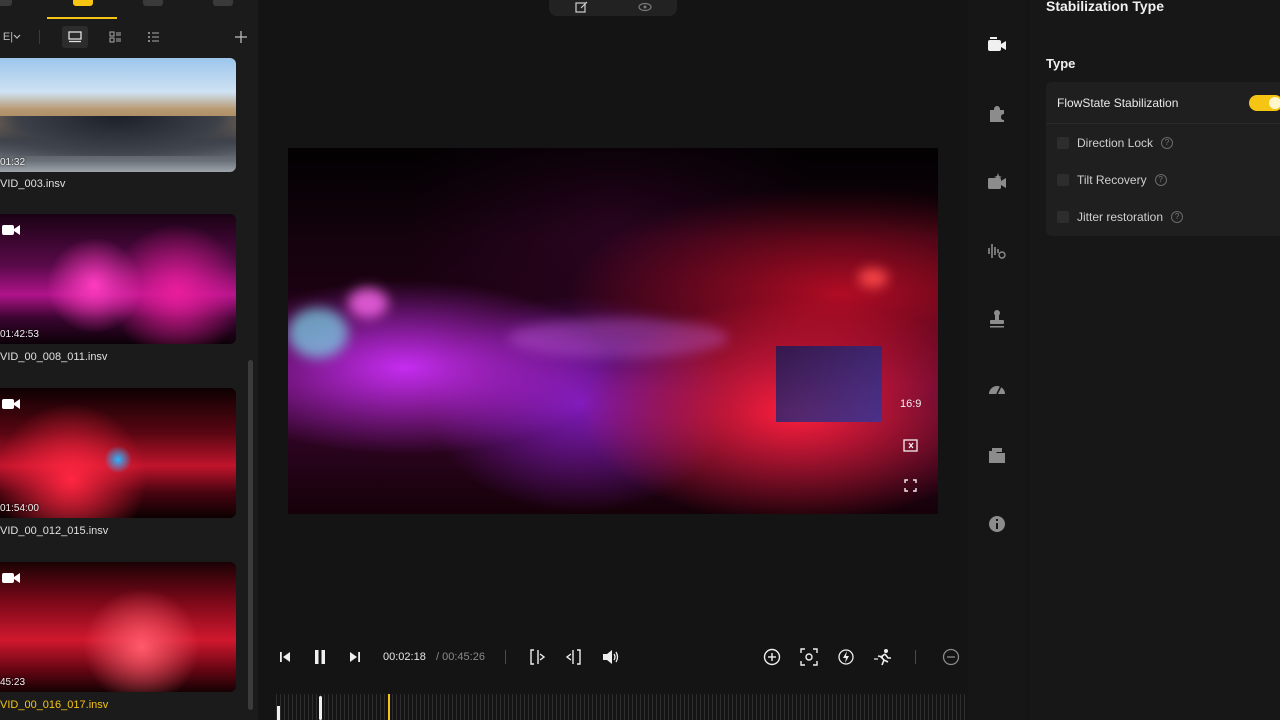  What do you see at coordinates (118, 453) in the screenshot?
I see `media-thumbnail: 01:54:00` at bounding box center [118, 453].